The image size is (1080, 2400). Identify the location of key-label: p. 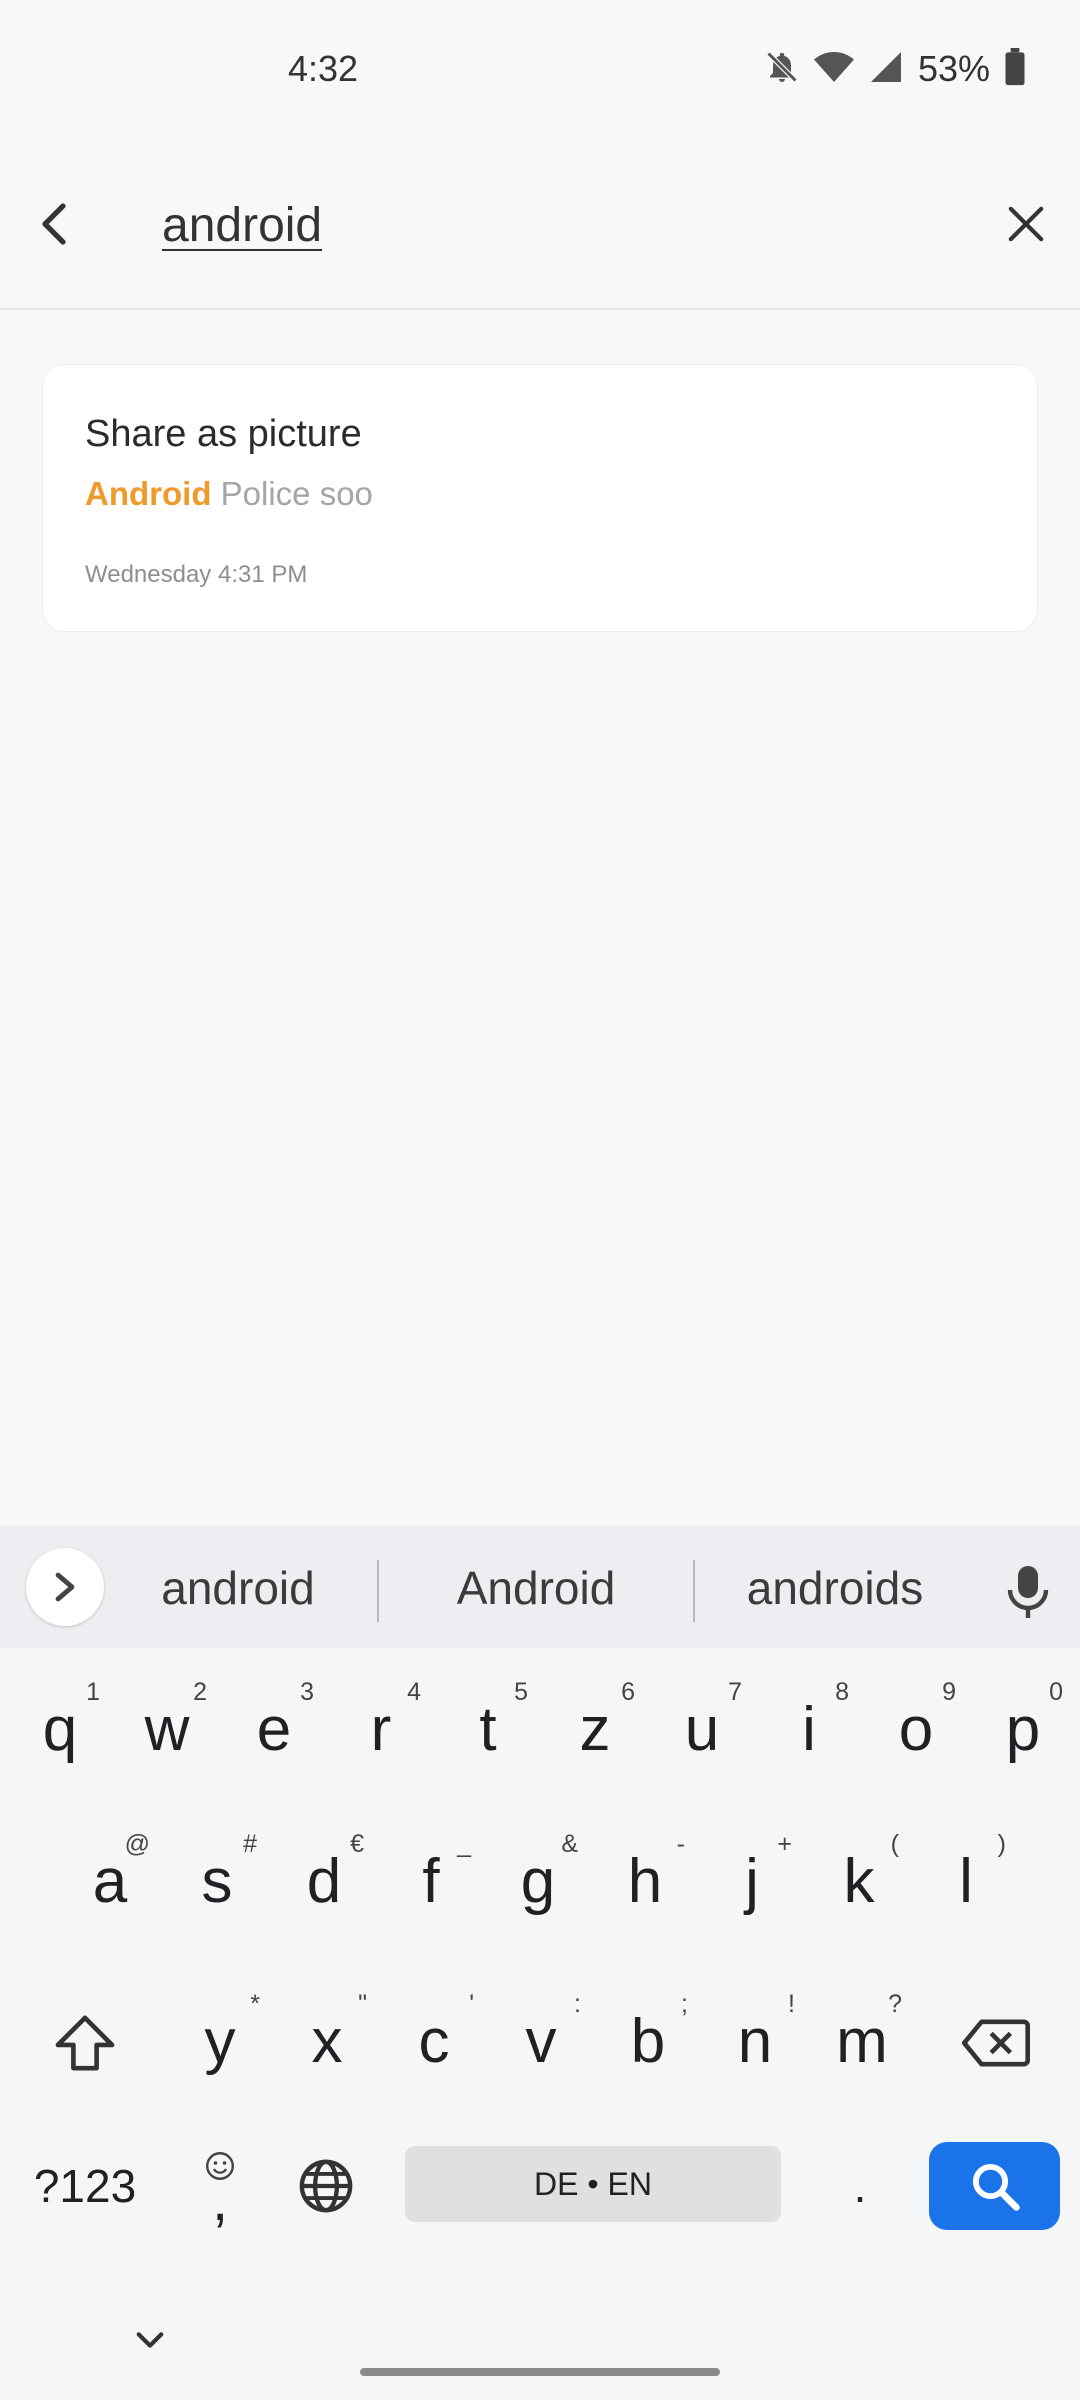
(1023, 1729).